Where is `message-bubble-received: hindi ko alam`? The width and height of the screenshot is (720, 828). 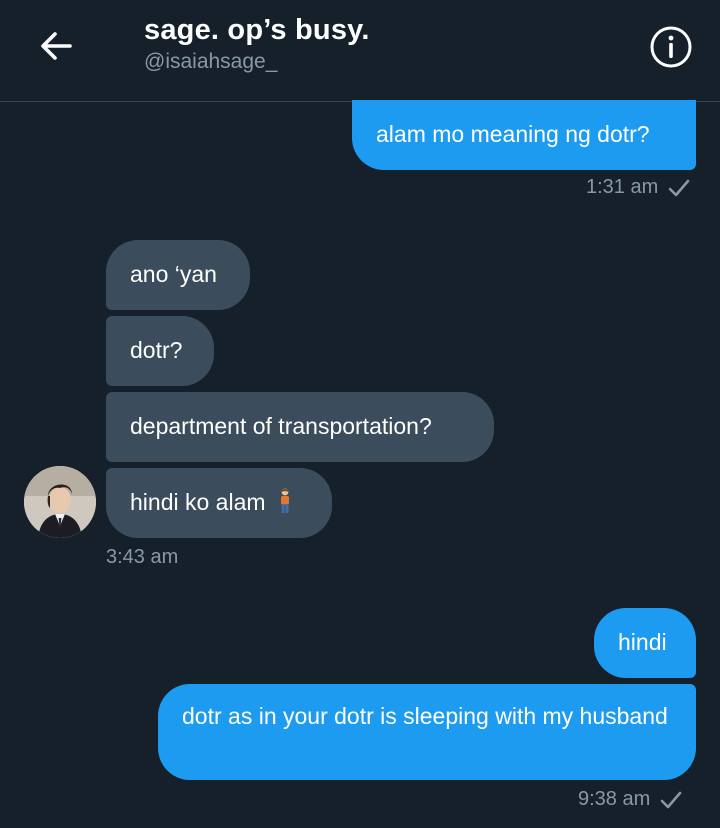
message-bubble-received: hindi ko alam is located at coordinates (219, 503).